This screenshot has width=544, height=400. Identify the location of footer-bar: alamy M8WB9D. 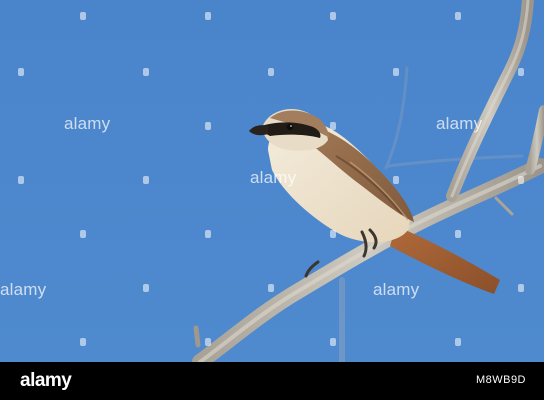
(272, 381).